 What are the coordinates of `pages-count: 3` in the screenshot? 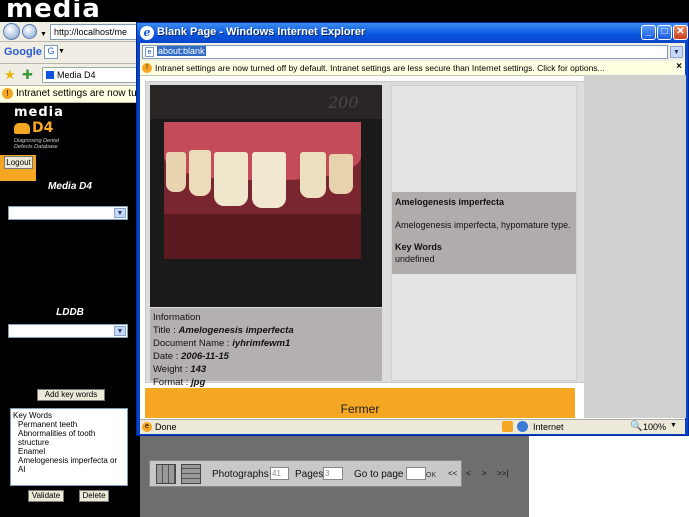 It's located at (333, 473).